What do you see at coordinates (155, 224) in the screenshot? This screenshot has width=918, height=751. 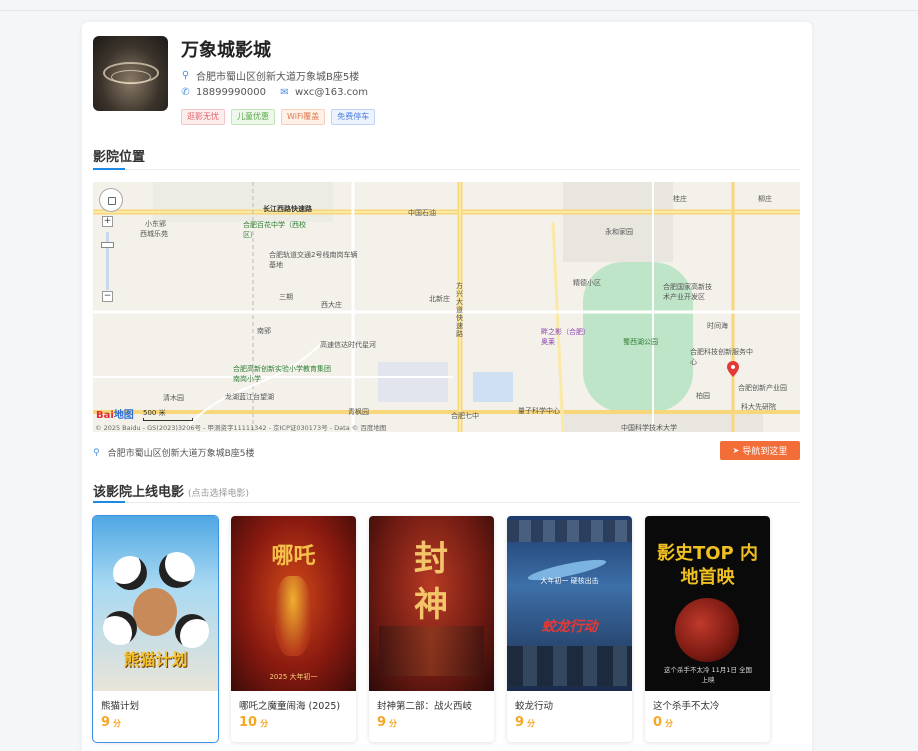 I see `map-label: 小东郢` at bounding box center [155, 224].